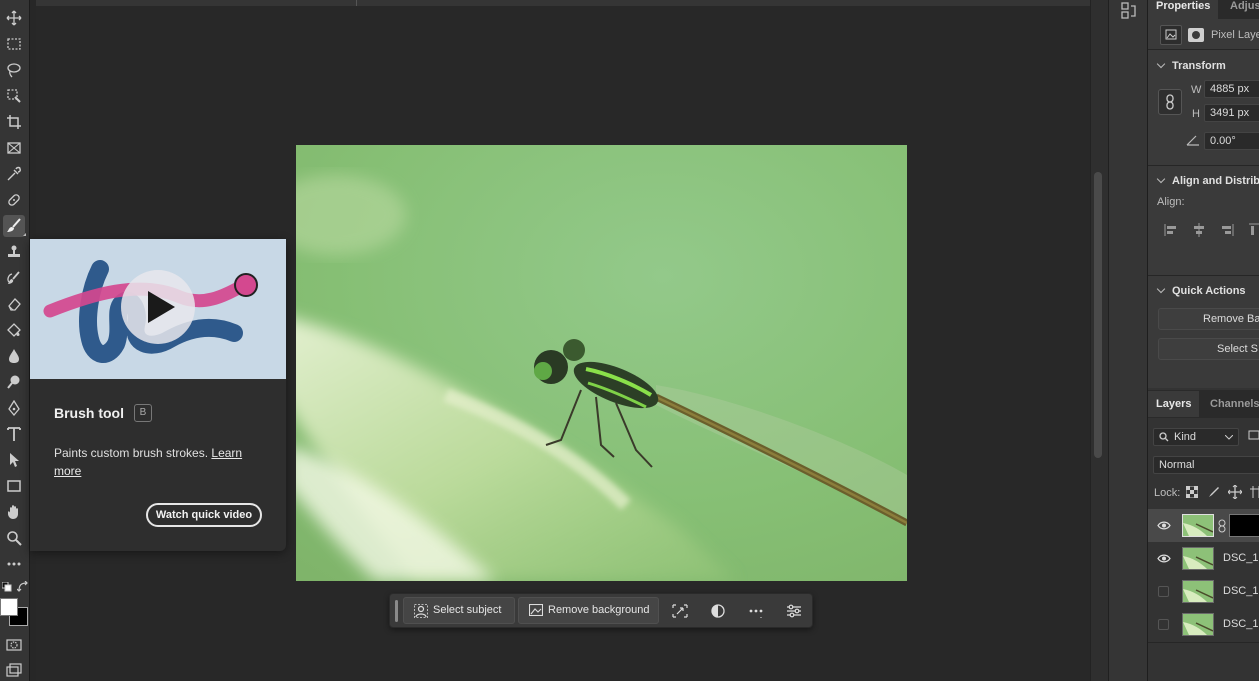 The height and width of the screenshot is (681, 1259). What do you see at coordinates (459, 610) in the screenshot?
I see `select-subject-button: Select subject` at bounding box center [459, 610].